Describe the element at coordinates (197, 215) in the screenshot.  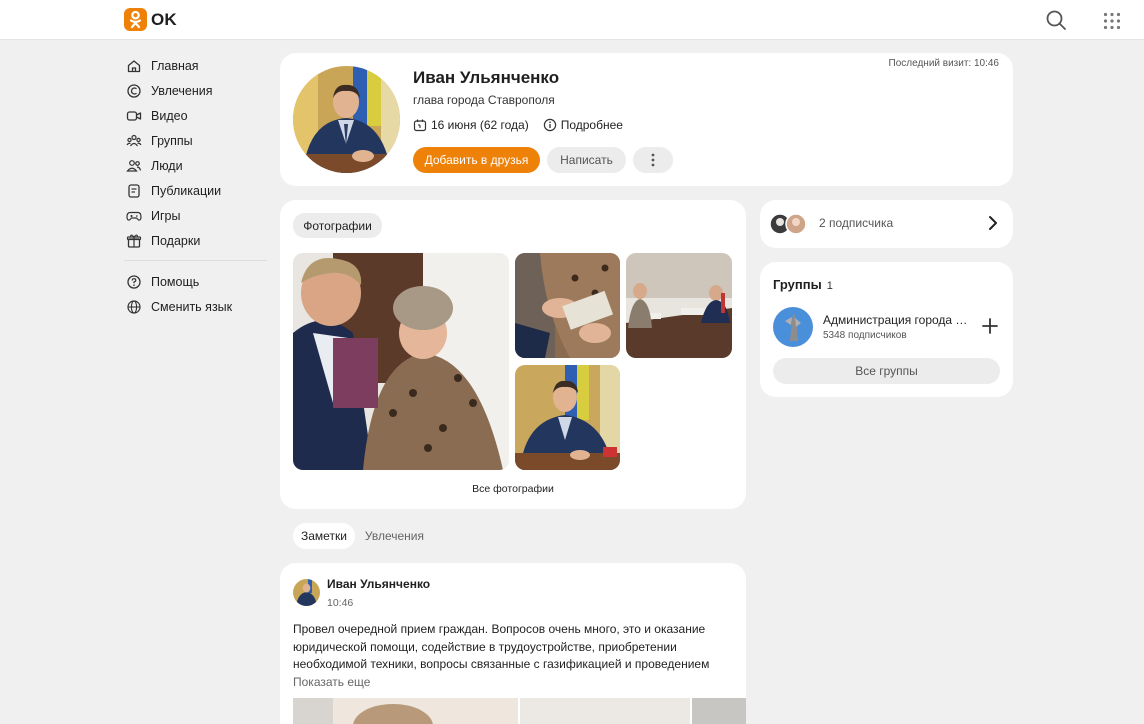
I see `sidebar-item-games: Игры` at that location.